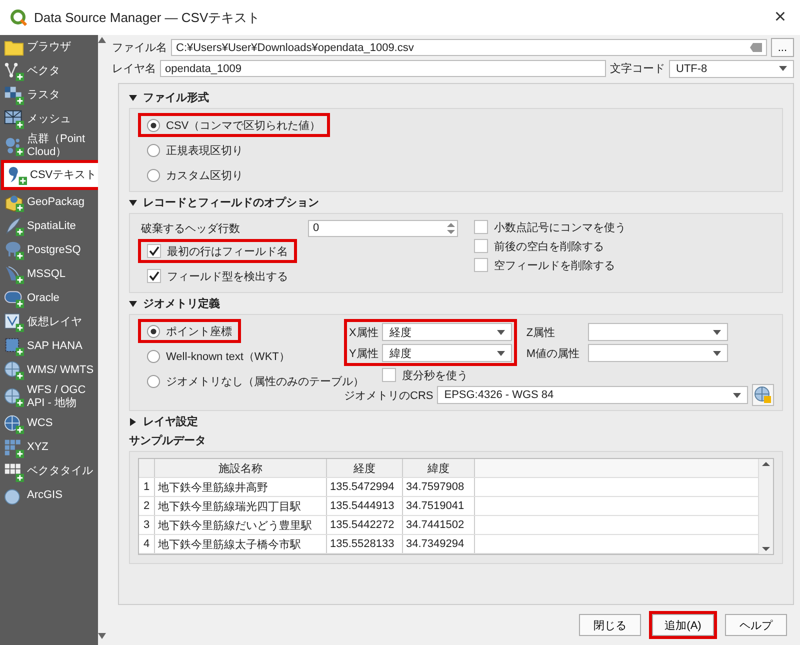 Image resolution: width=800 pixels, height=645 pixels. Describe the element at coordinates (49, 226) in the screenshot. I see `sidebar-item: SpatiaLite` at that location.